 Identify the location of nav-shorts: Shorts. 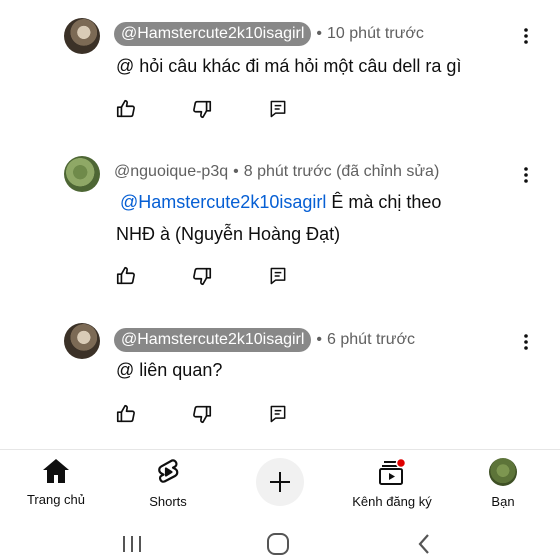
(168, 483).